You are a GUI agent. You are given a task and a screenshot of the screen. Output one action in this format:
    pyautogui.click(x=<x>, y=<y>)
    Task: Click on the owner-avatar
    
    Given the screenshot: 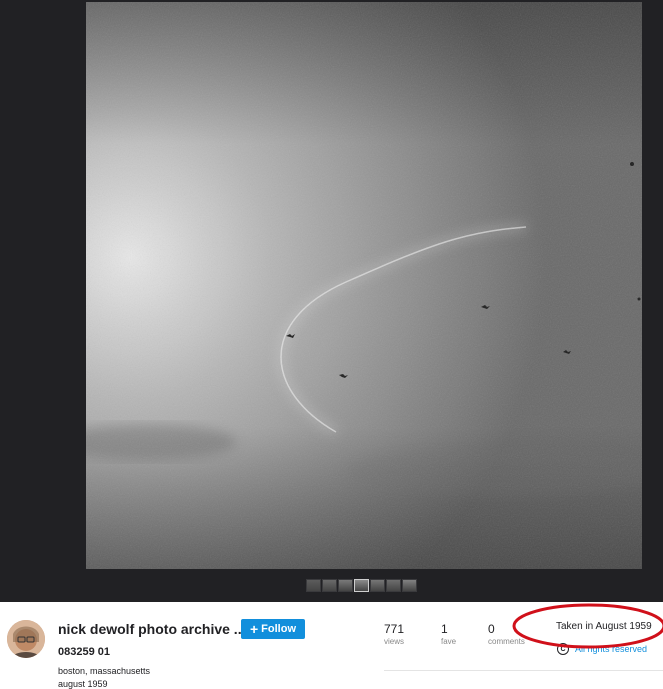 What is the action you would take?
    pyautogui.click(x=26, y=639)
    